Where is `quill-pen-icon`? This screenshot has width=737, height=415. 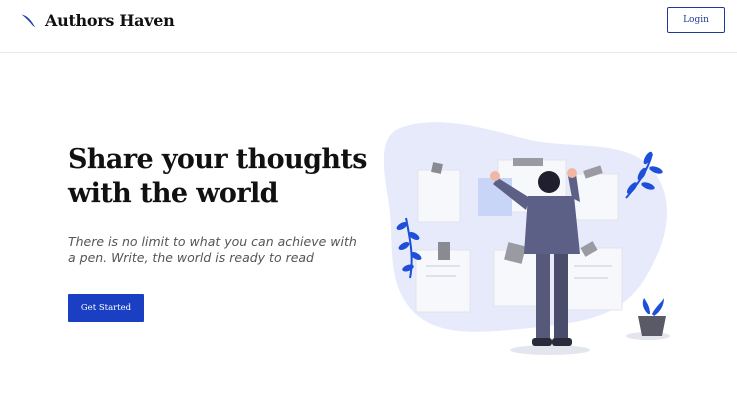 quill-pen-icon is located at coordinates (28, 20).